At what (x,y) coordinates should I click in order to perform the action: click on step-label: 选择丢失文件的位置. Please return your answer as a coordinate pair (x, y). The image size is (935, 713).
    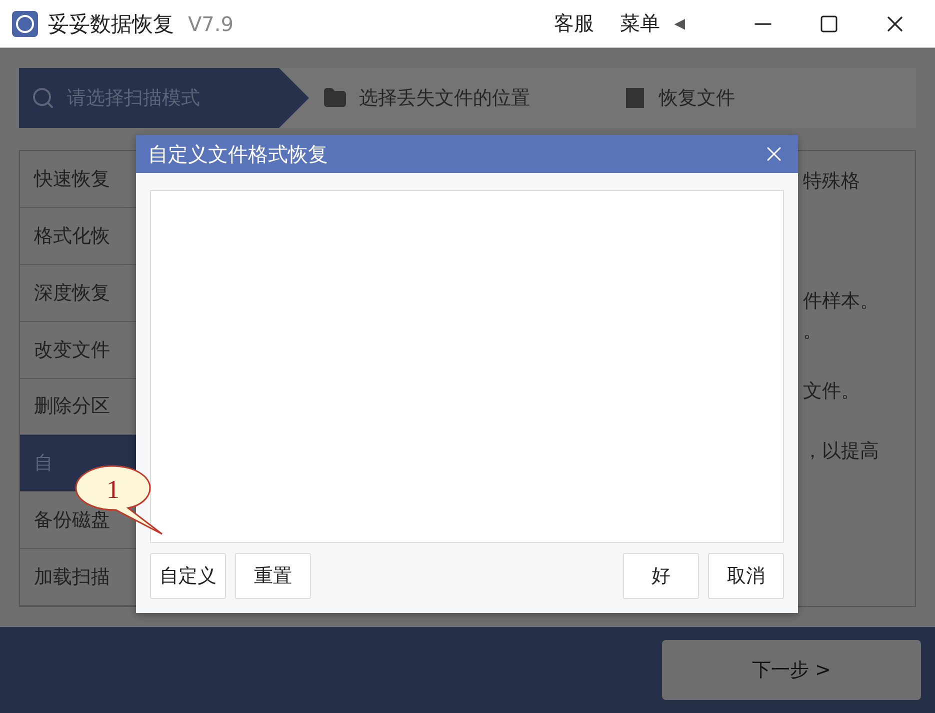
    Looking at the image, I should click on (444, 98).